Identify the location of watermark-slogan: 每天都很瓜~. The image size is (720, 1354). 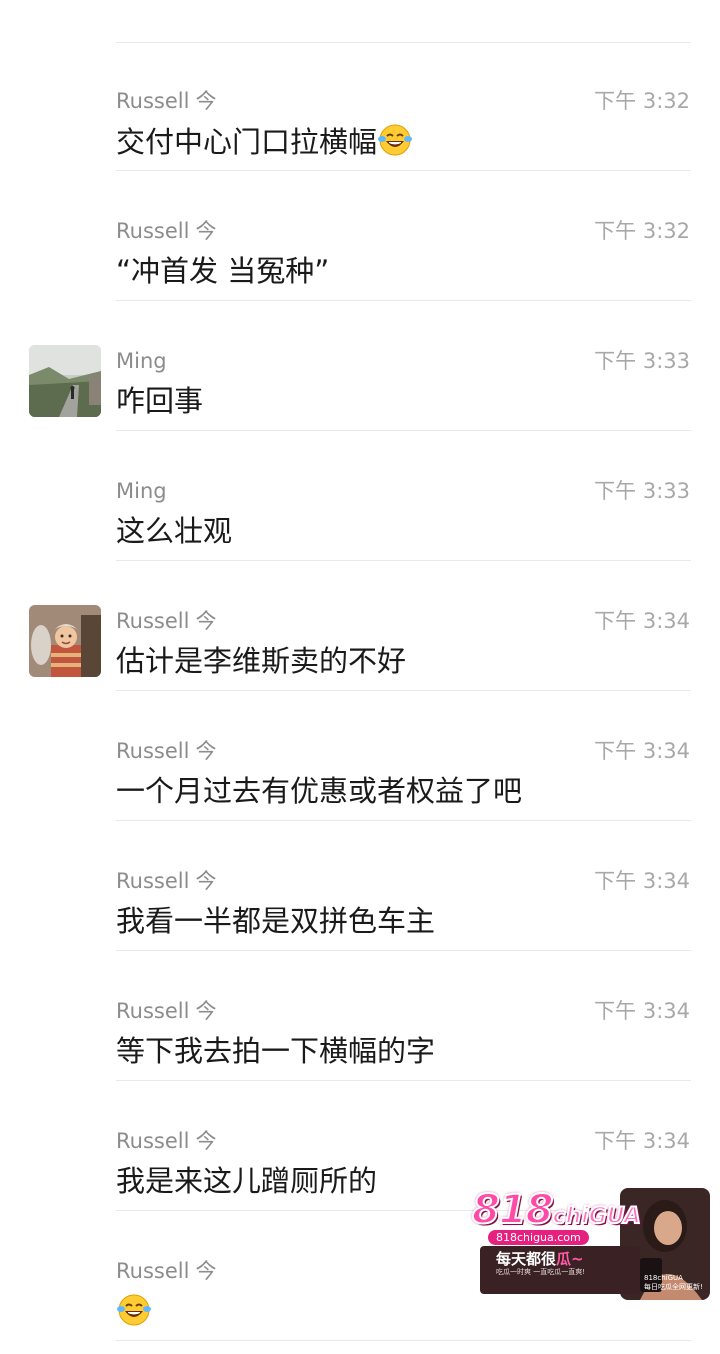
(540, 1259).